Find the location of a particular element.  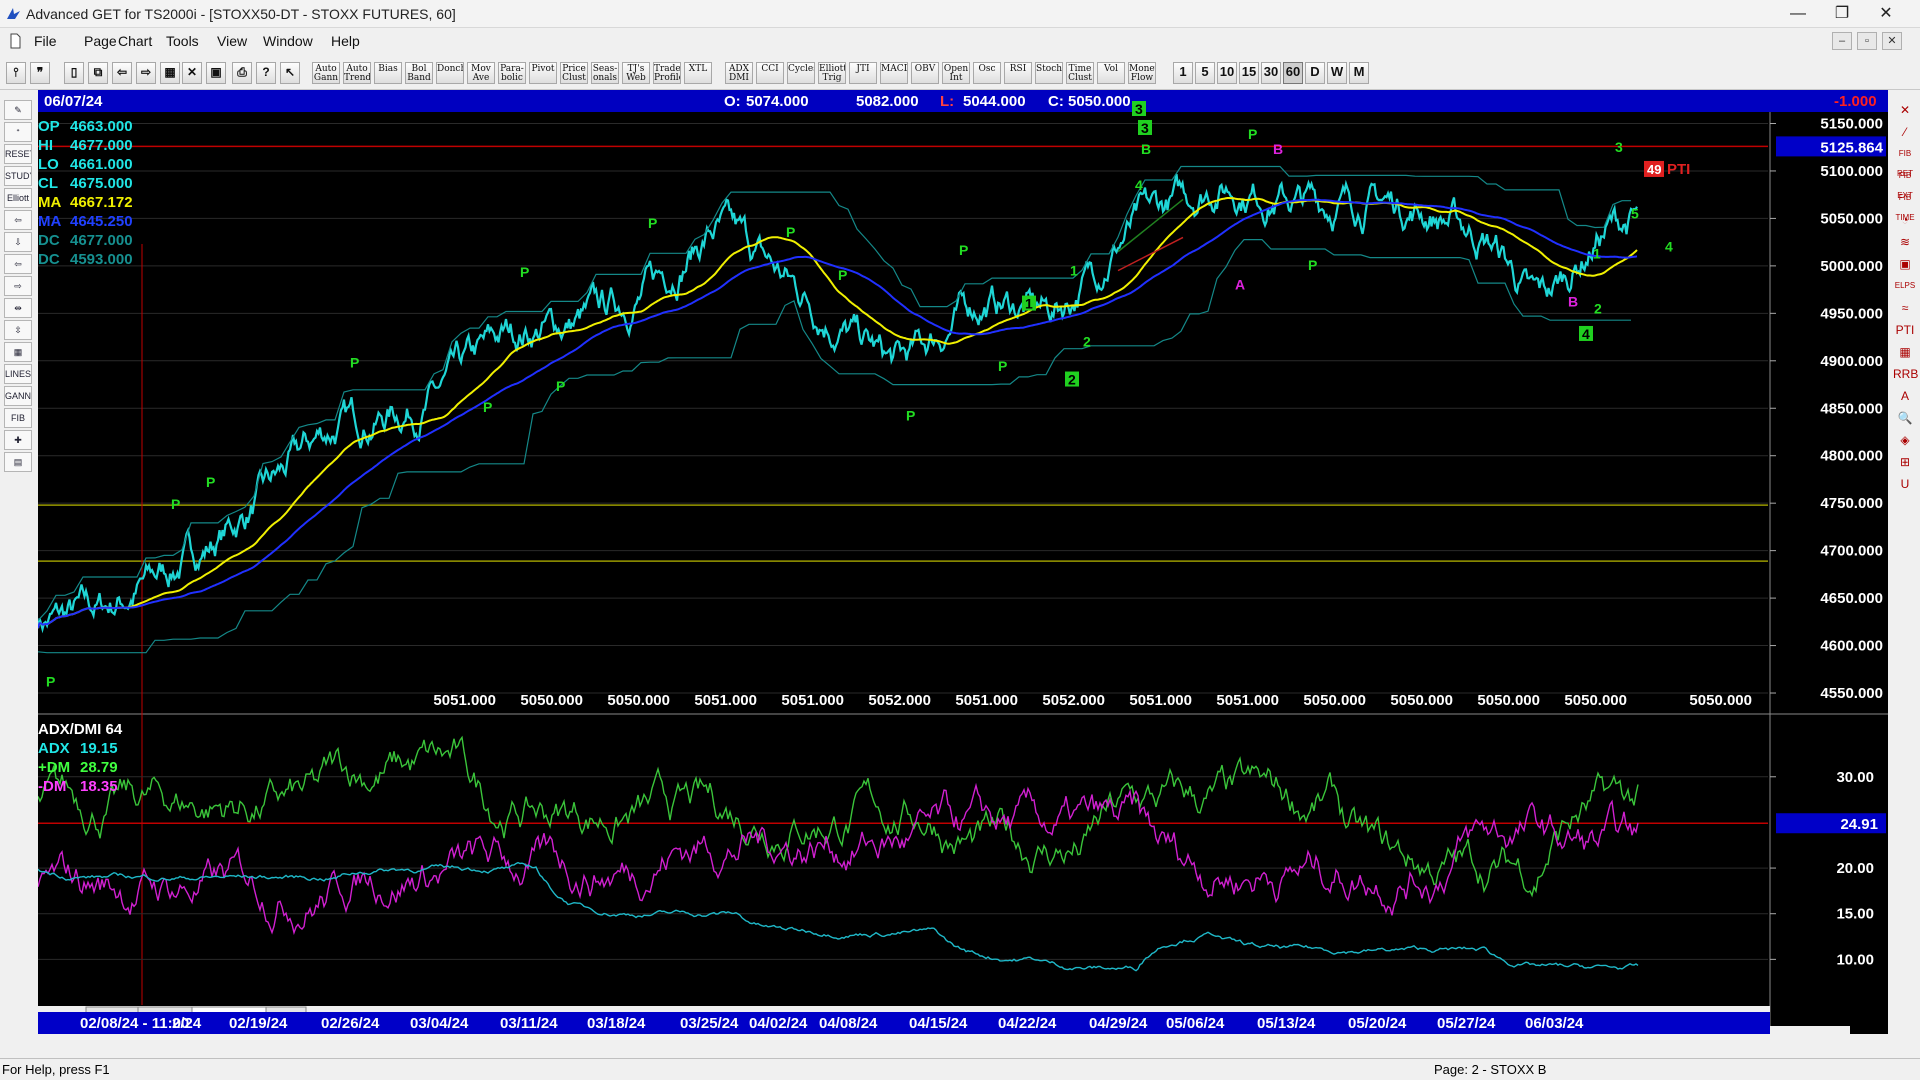

forward-icon: ⇨ is located at coordinates (146, 73).